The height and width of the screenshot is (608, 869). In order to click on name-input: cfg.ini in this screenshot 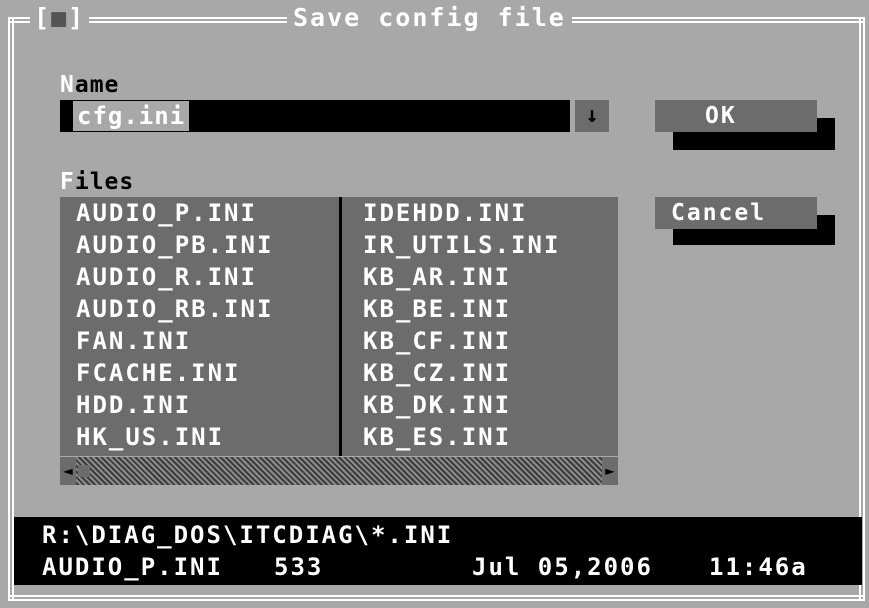, I will do `click(315, 116)`.